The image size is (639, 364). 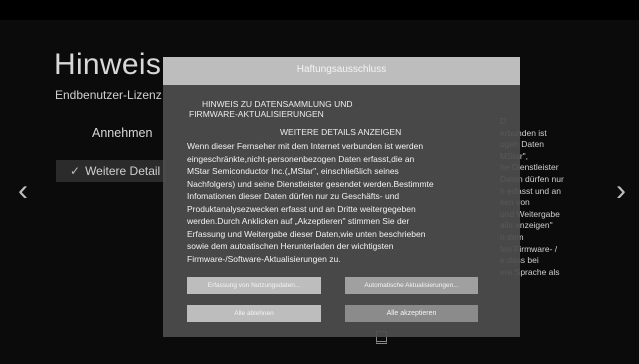 What do you see at coordinates (256, 114) in the screenshot?
I see `notice-heading-line2: FIRMWARE-AKTUALISIERUNGEN` at bounding box center [256, 114].